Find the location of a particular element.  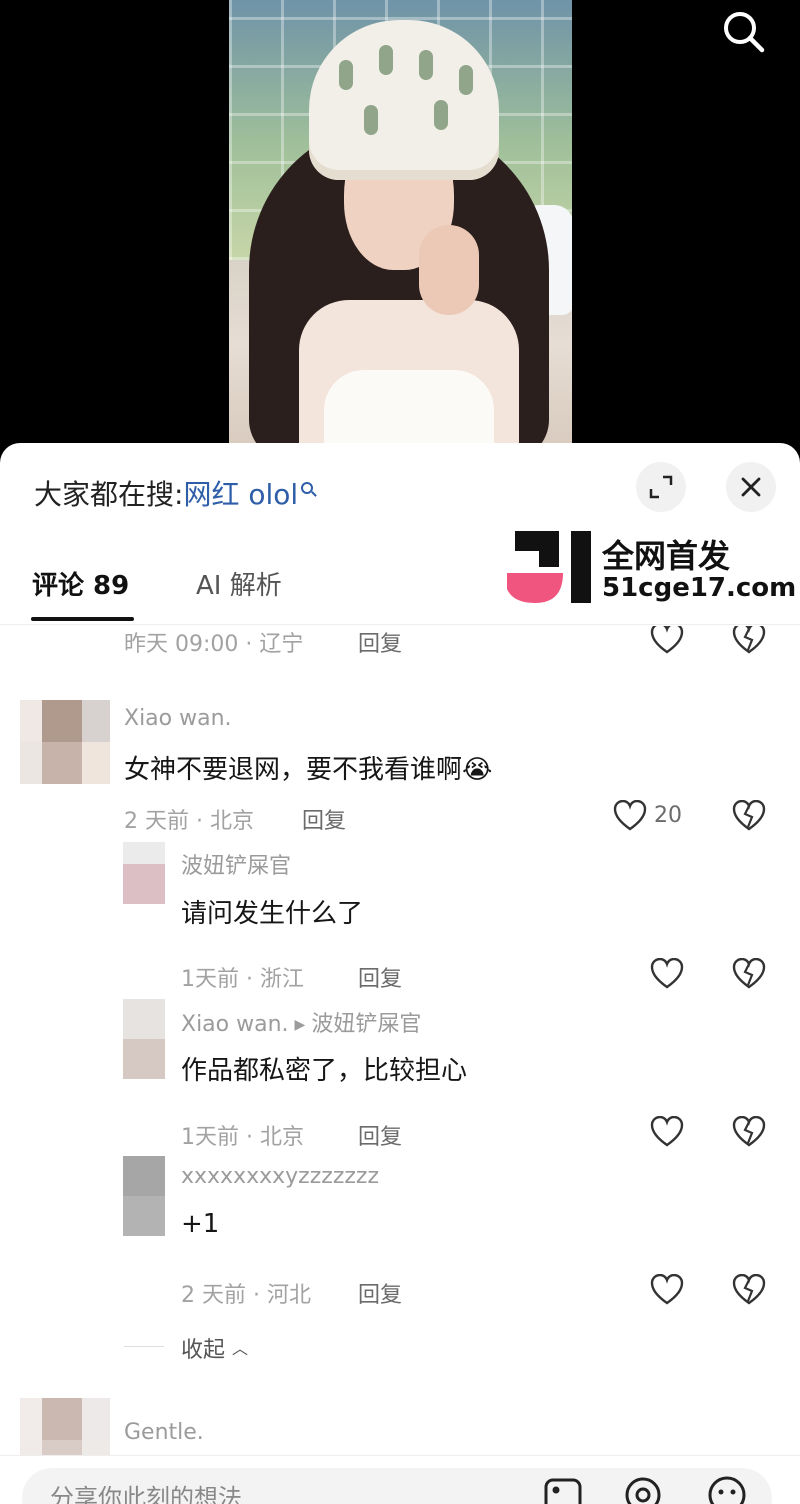

search-icon is located at coordinates (744, 32).